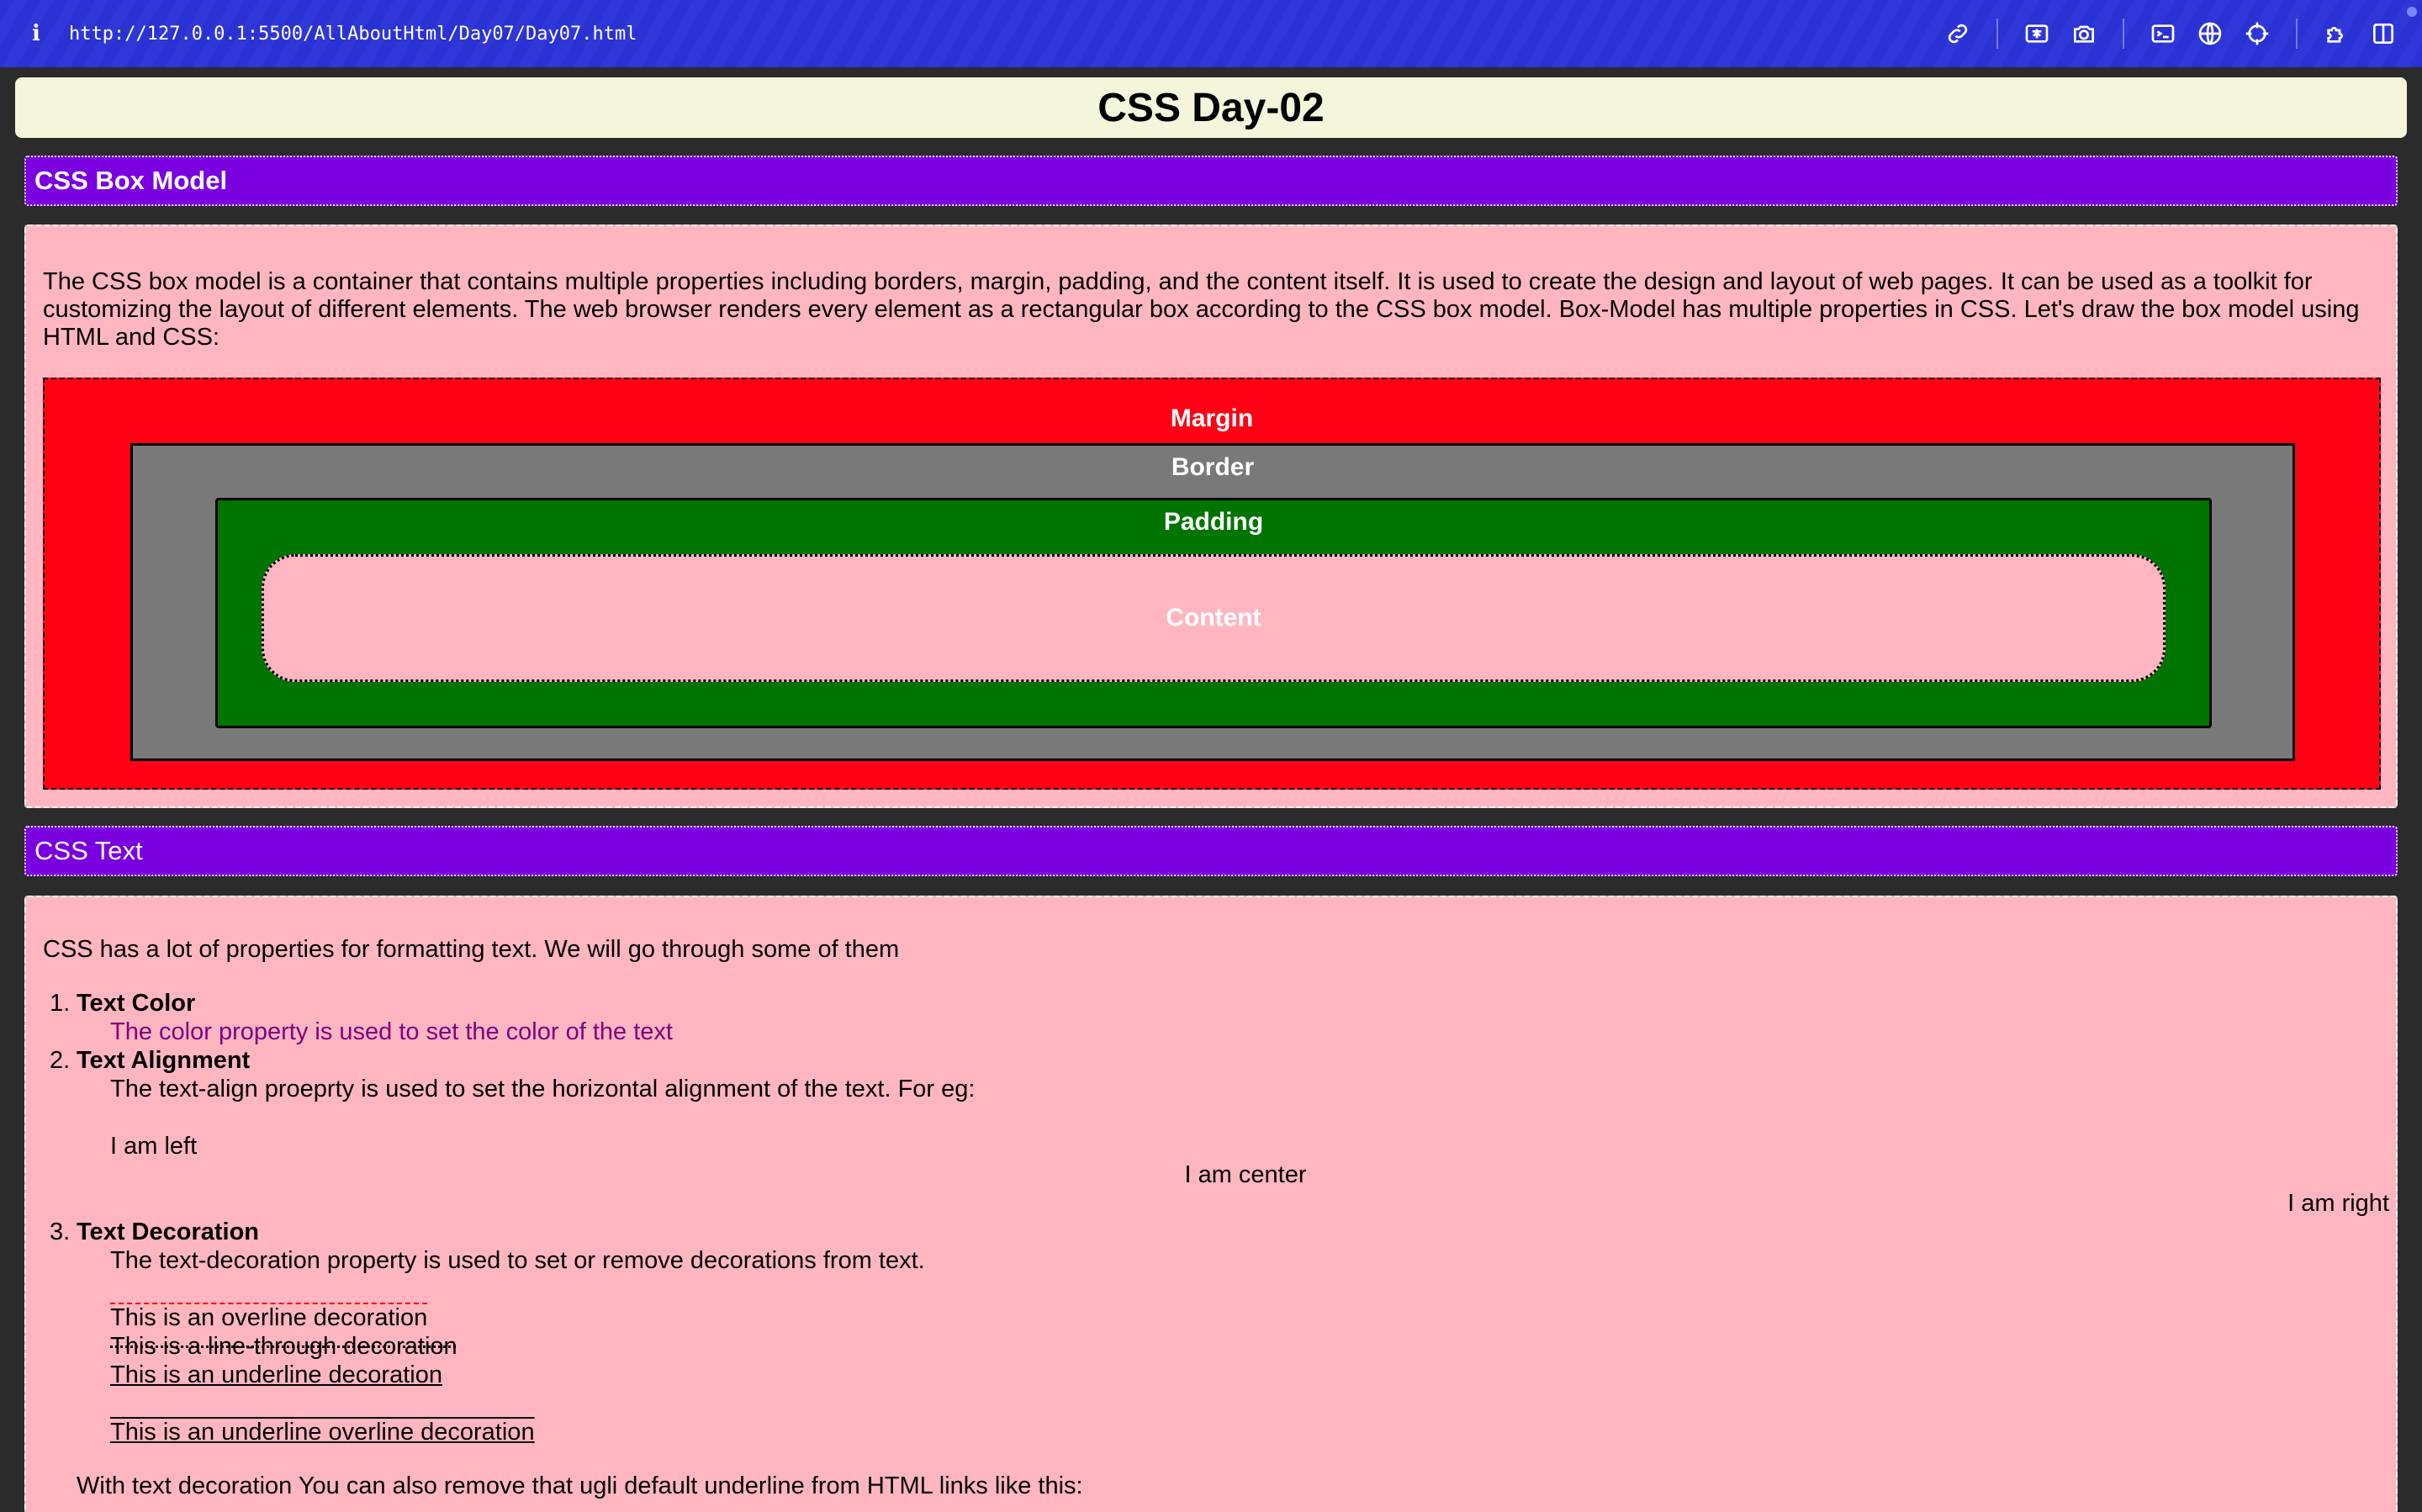 The width and height of the screenshot is (2422, 1512). I want to click on text-alignment-title: Text Alignment, so click(164, 1060).